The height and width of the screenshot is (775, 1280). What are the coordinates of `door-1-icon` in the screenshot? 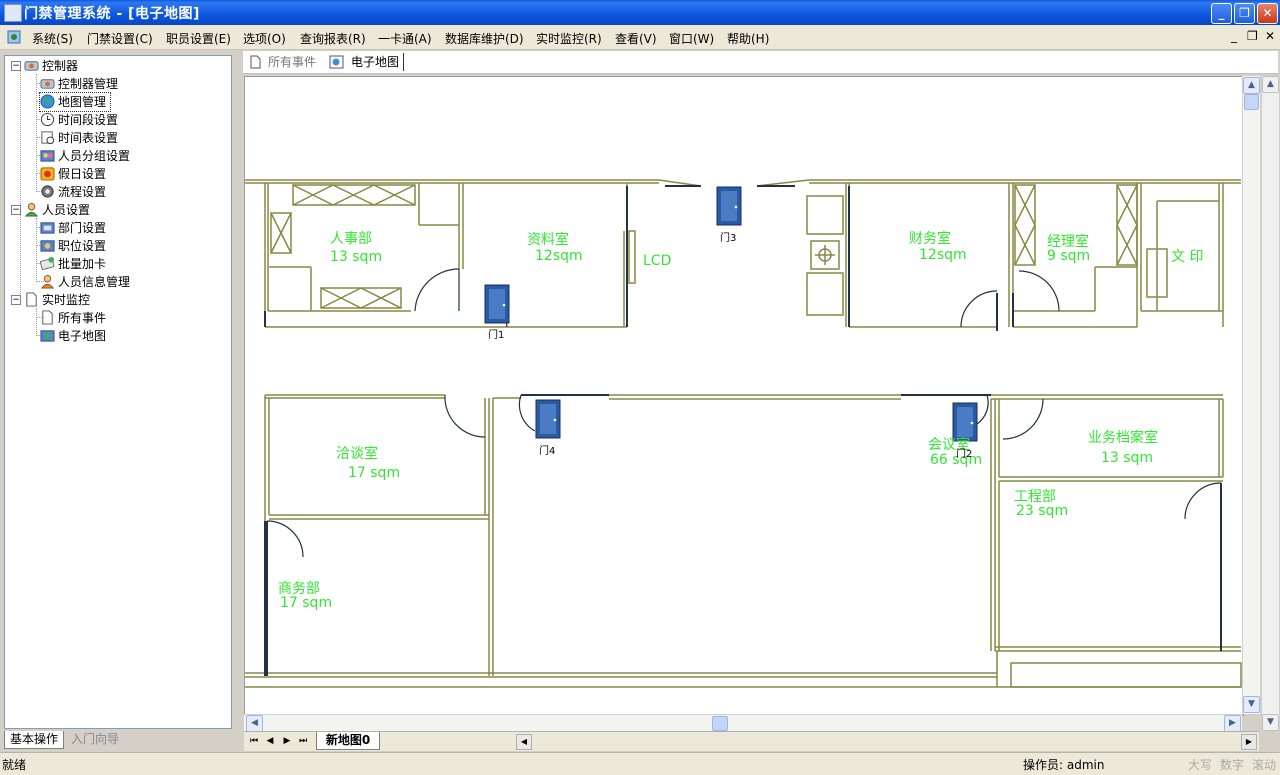 It's located at (497, 304).